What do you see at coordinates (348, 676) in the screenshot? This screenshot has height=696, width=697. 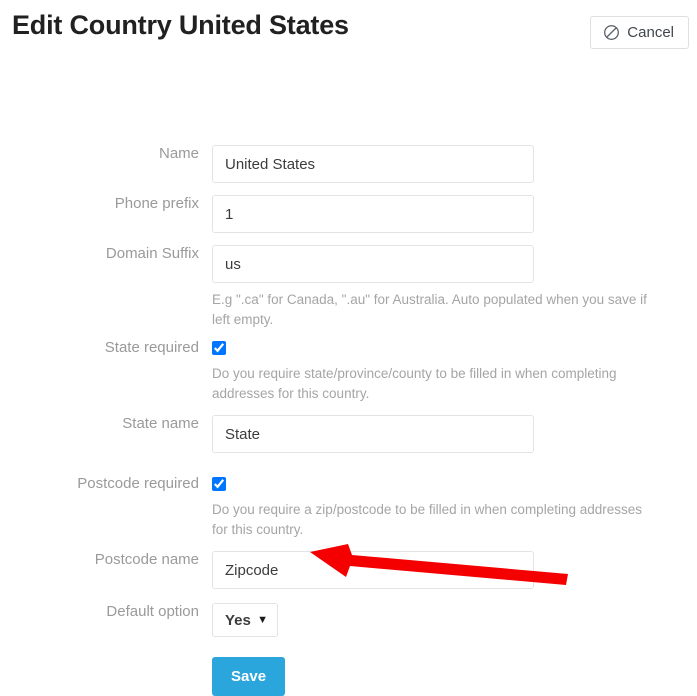 I see `field-row-save: Save` at bounding box center [348, 676].